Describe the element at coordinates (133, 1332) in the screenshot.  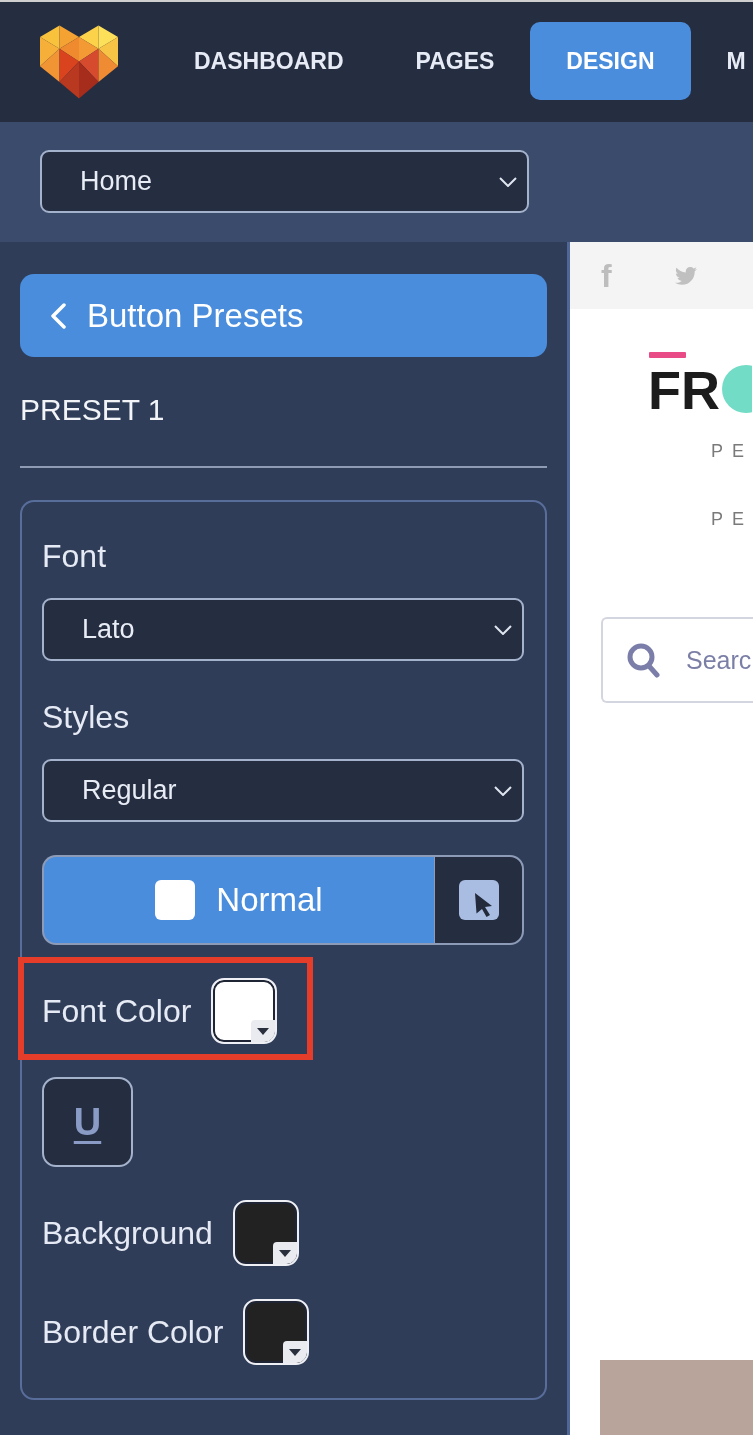
I see `field-label: Border Color` at that location.